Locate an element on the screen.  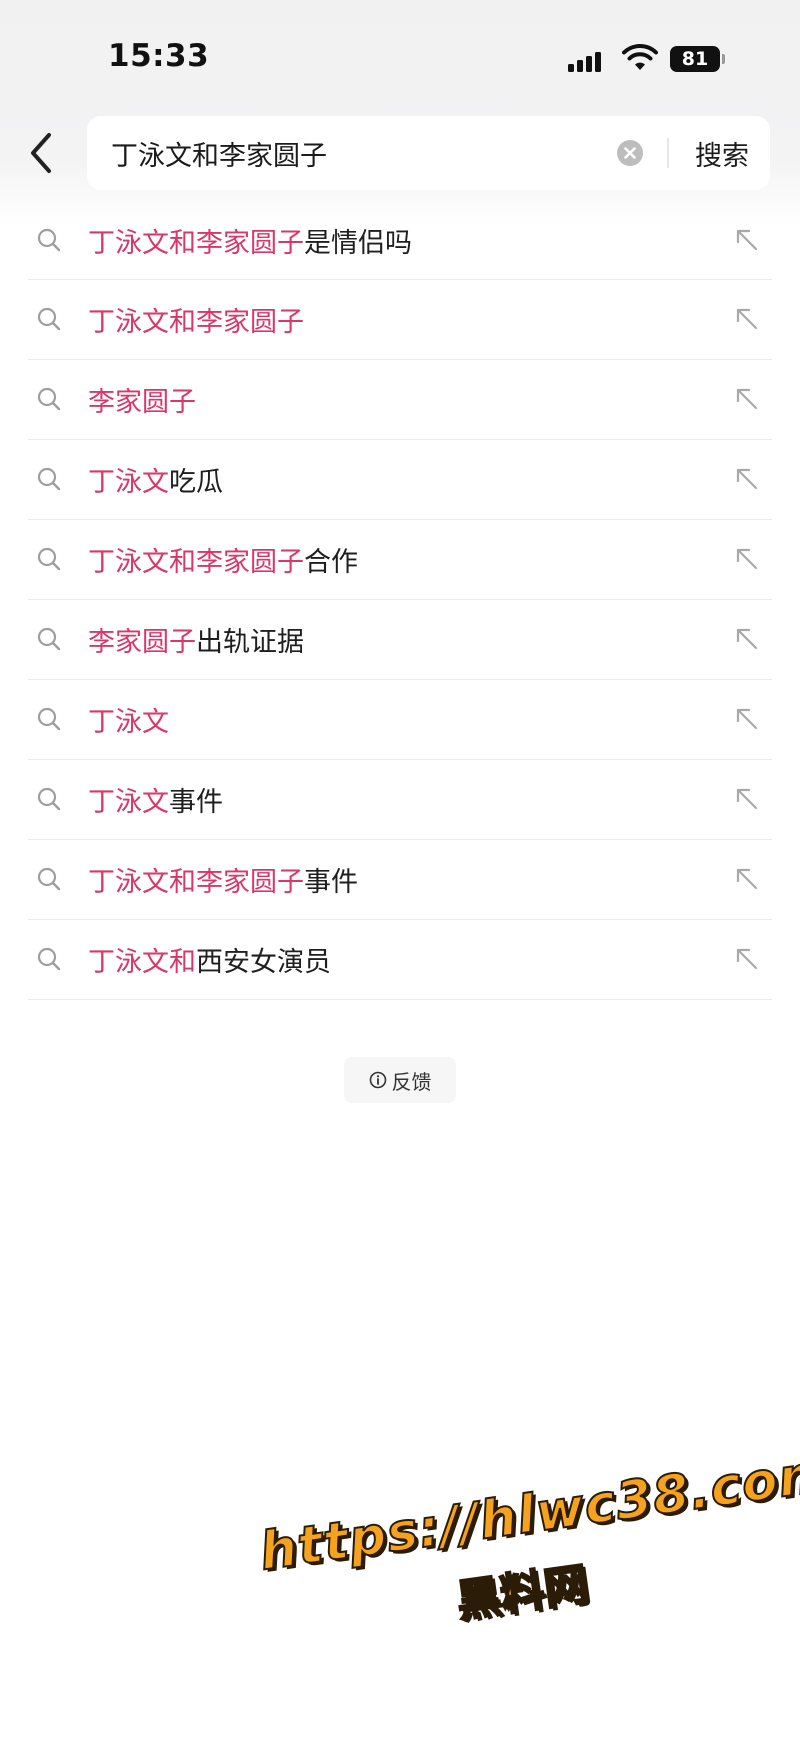
suggestion-text: 丁泳文 吃瓜 is located at coordinates (155, 479).